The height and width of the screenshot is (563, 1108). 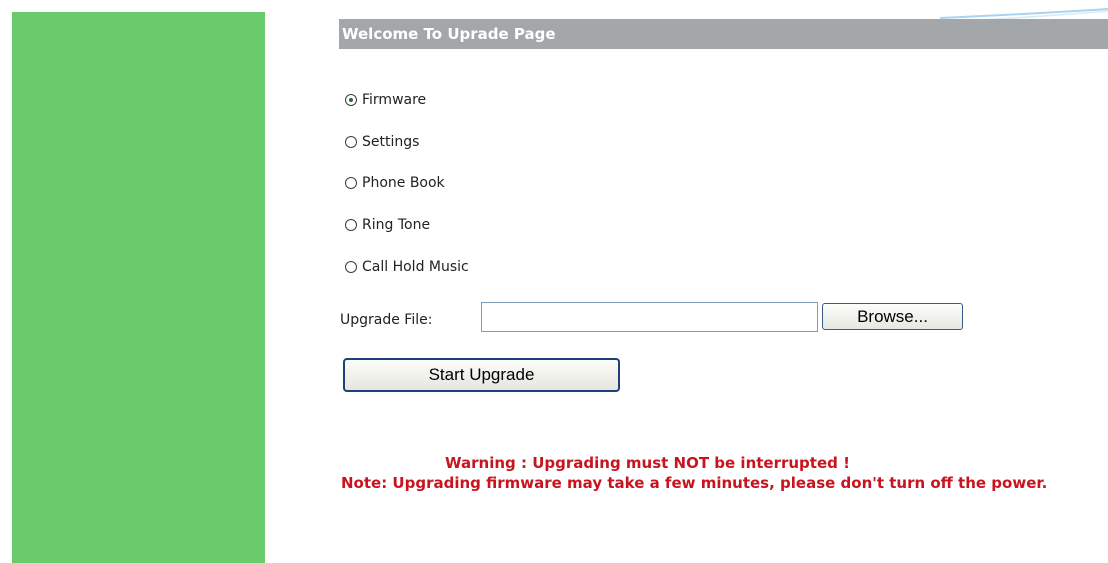 What do you see at coordinates (481, 375) in the screenshot?
I see `start-upgrade-button: Start Upgrade` at bounding box center [481, 375].